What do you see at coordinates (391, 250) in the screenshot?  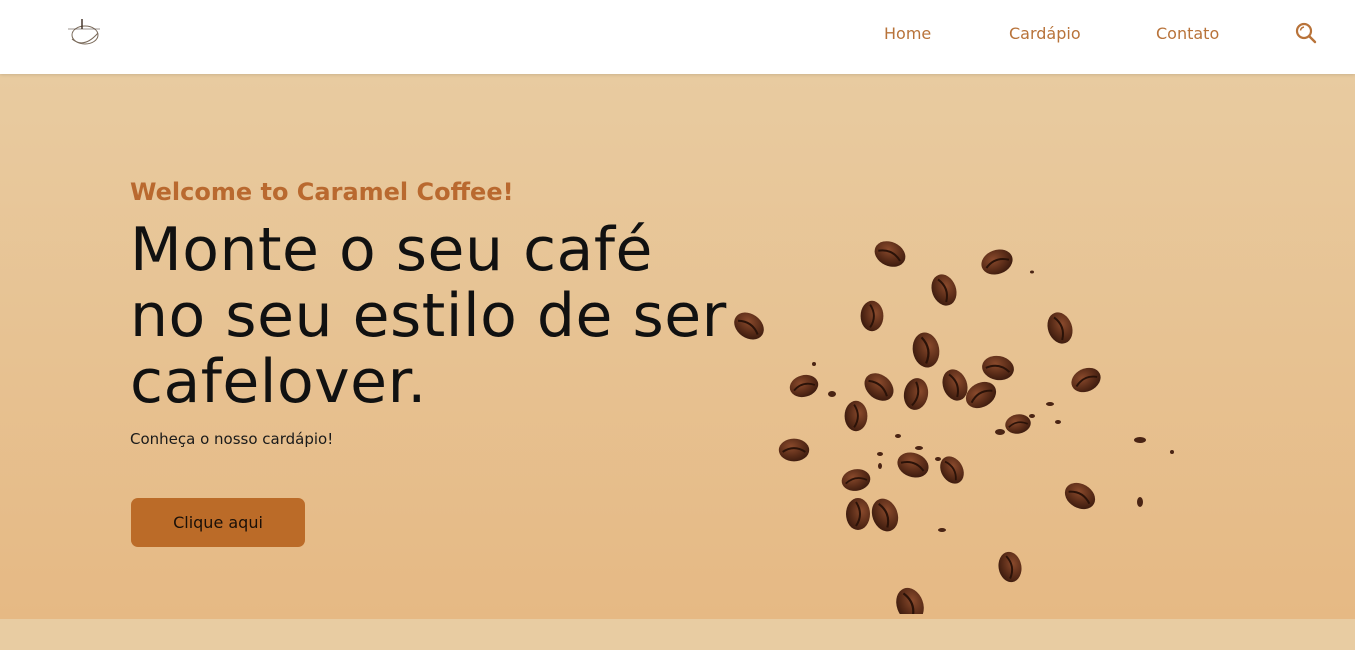 I see `headline-line: Monte o seu café` at bounding box center [391, 250].